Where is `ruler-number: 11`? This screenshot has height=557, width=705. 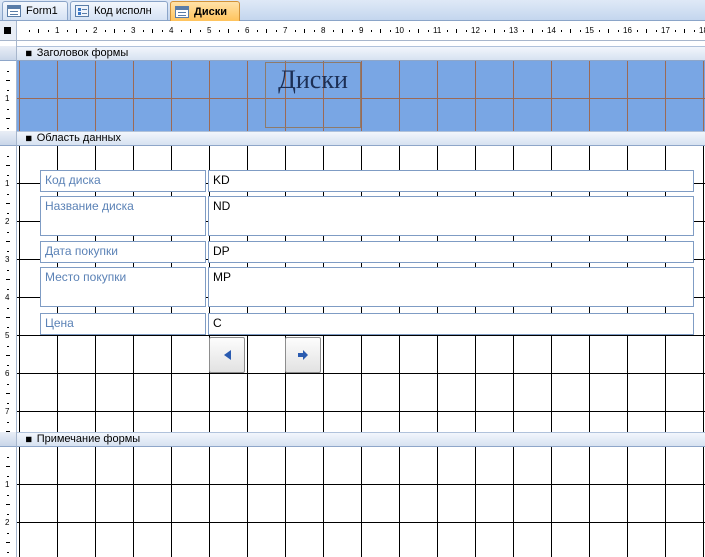
ruler-number: 11 is located at coordinates (437, 30).